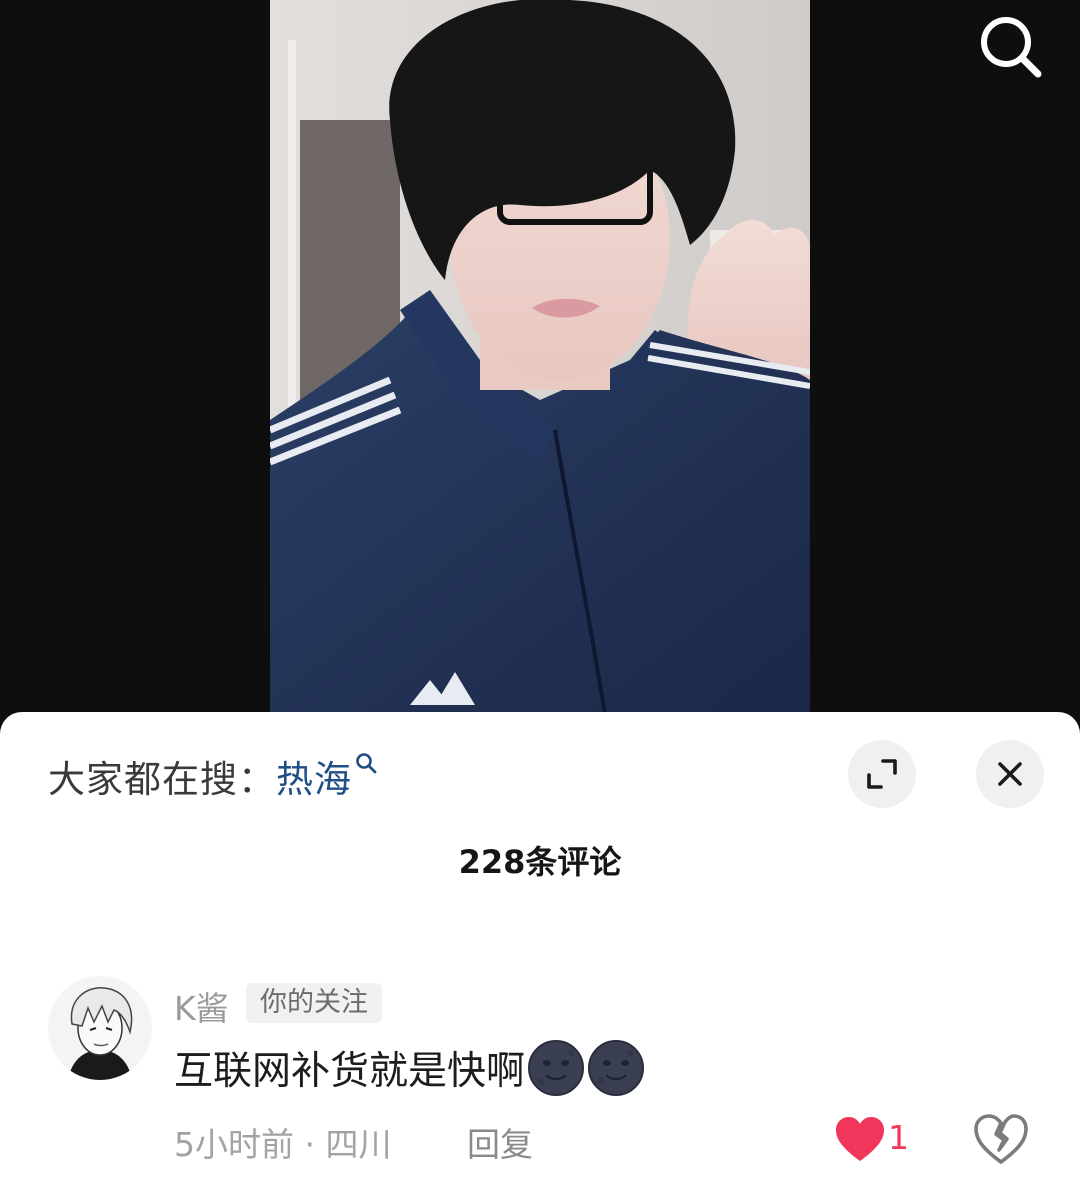 Image resolution: width=1080 pixels, height=1199 pixels. What do you see at coordinates (350, 1071) in the screenshot?
I see `comment-text: 互联网补货就是快啊` at bounding box center [350, 1071].